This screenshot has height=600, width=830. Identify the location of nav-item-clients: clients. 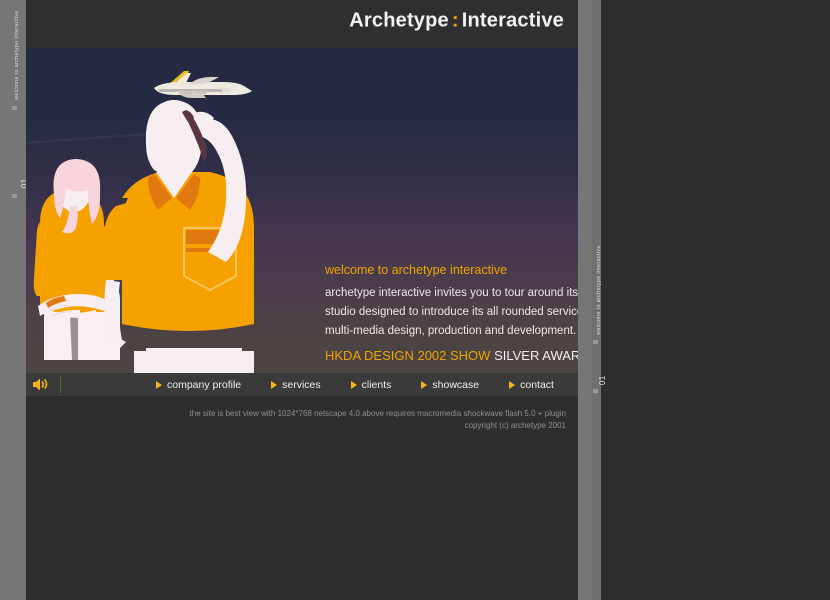
(371, 384).